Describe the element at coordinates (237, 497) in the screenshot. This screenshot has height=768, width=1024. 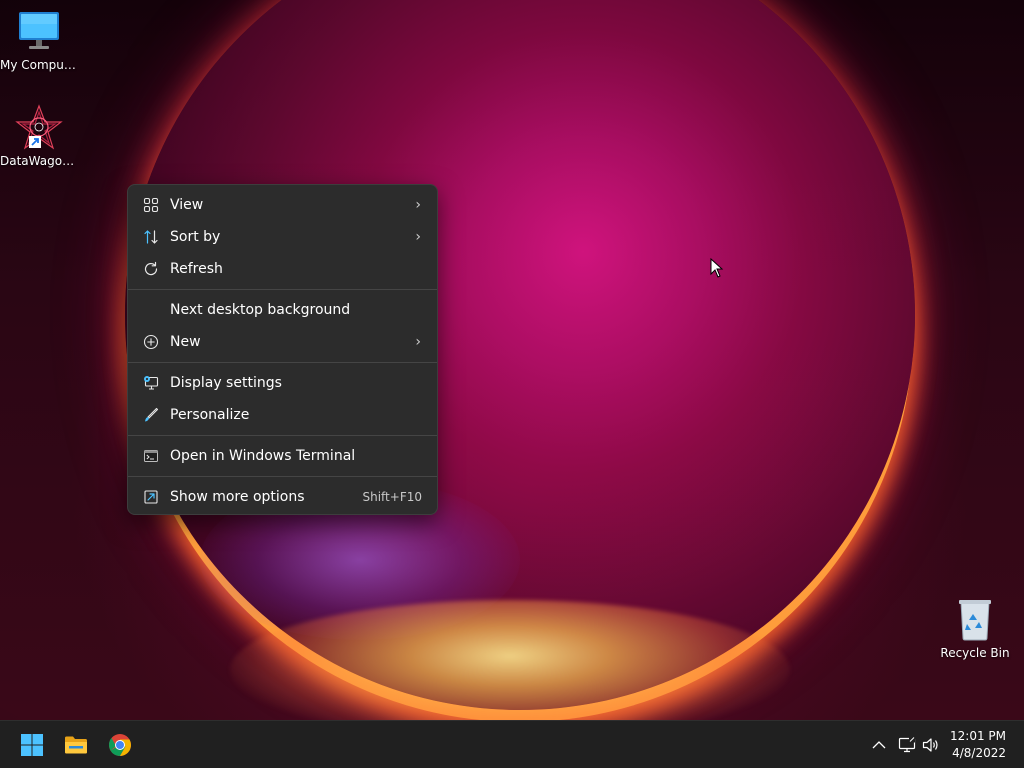
I see `menu-item-label: Show more options` at that location.